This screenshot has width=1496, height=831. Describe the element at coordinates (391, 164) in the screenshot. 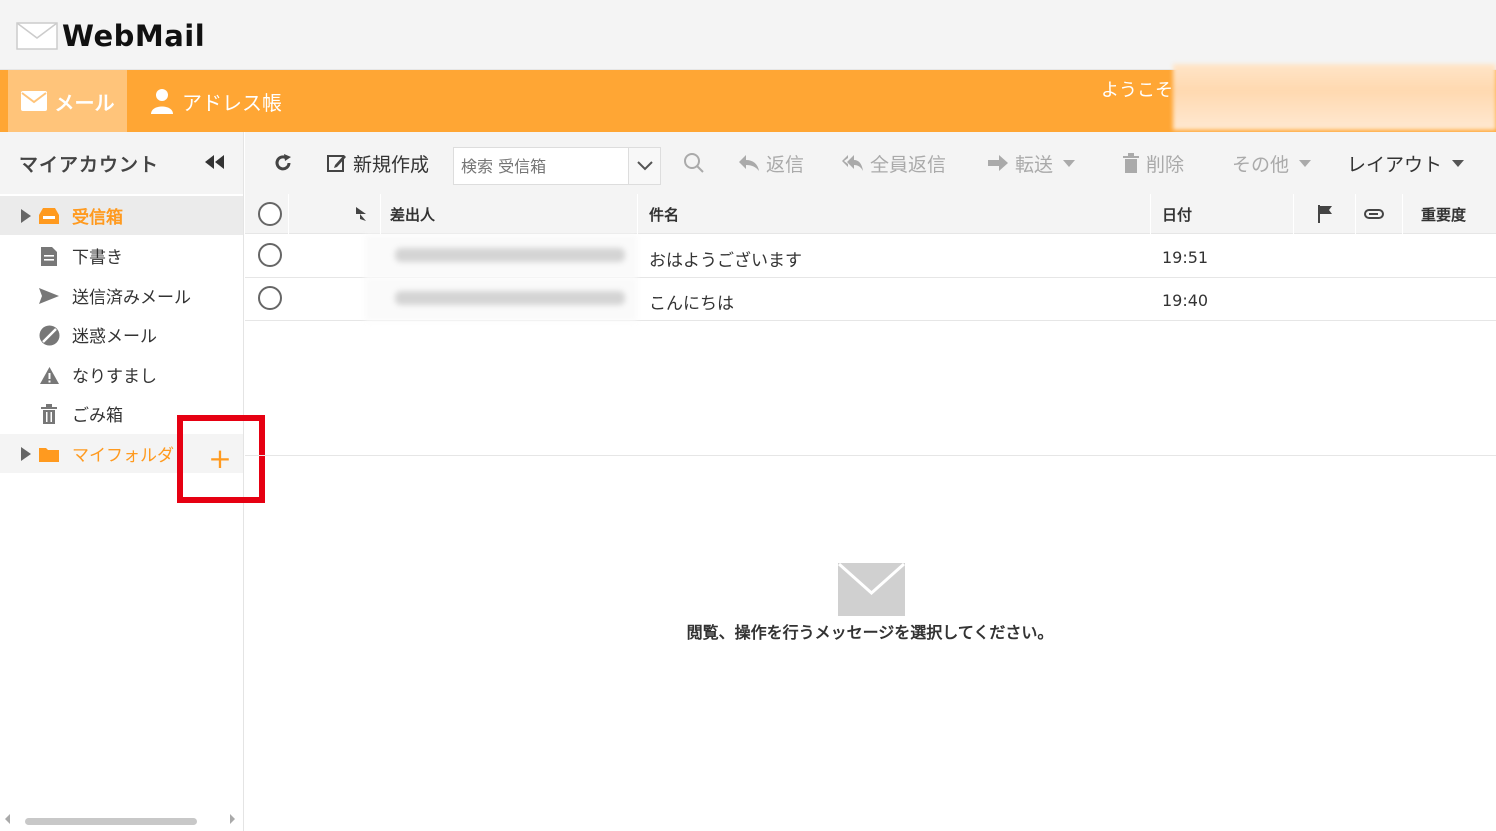

I see `compose-label: 新規作成` at that location.